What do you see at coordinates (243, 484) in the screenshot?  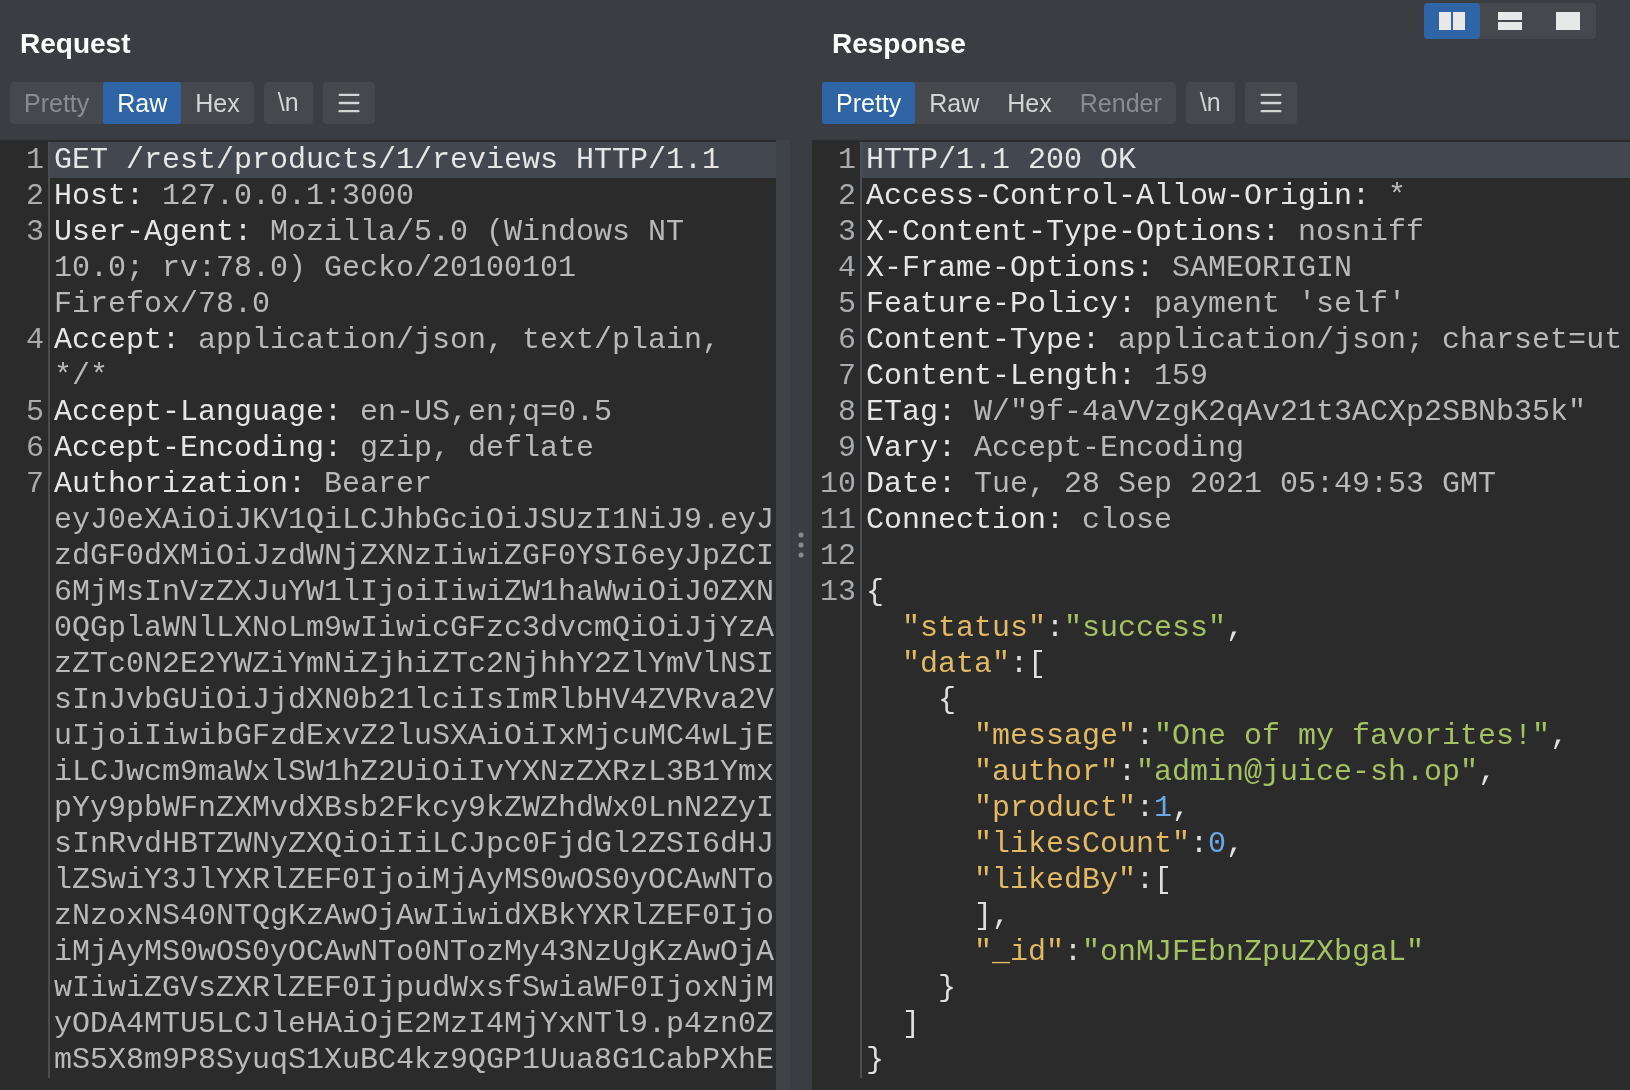 I see `code-line: Authorization: Bearer` at bounding box center [243, 484].